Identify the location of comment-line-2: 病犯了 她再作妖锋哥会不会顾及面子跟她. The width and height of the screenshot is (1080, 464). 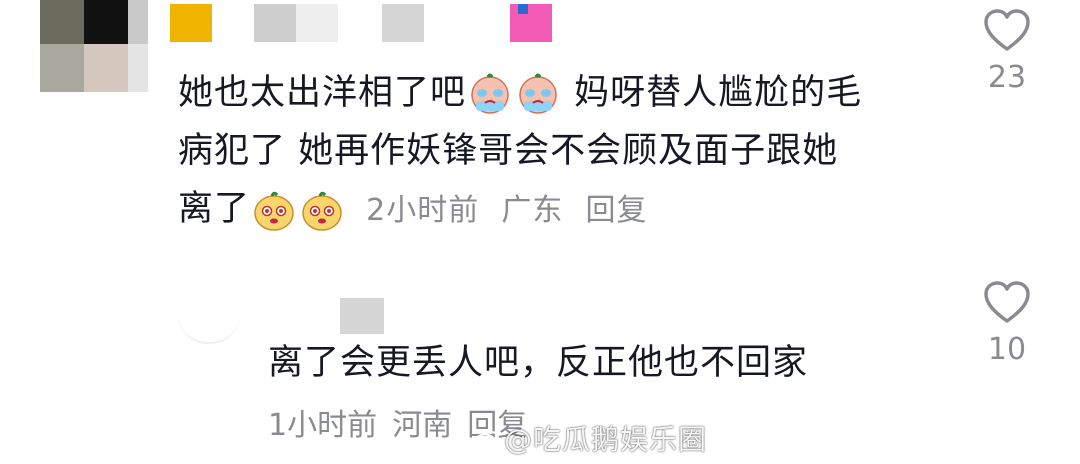
(508, 151).